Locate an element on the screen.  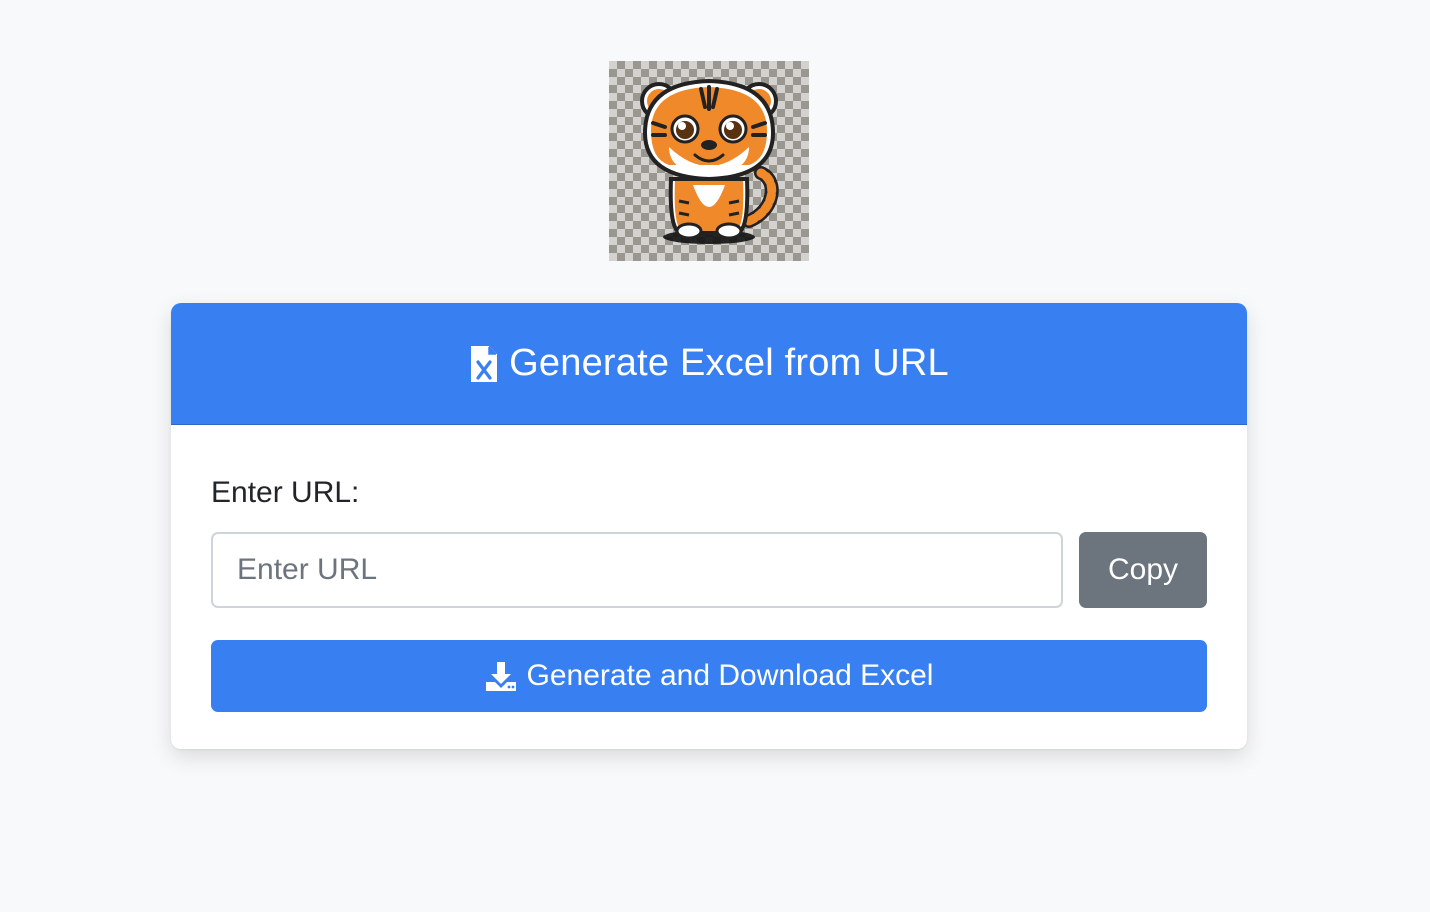
url-input is located at coordinates (637, 570).